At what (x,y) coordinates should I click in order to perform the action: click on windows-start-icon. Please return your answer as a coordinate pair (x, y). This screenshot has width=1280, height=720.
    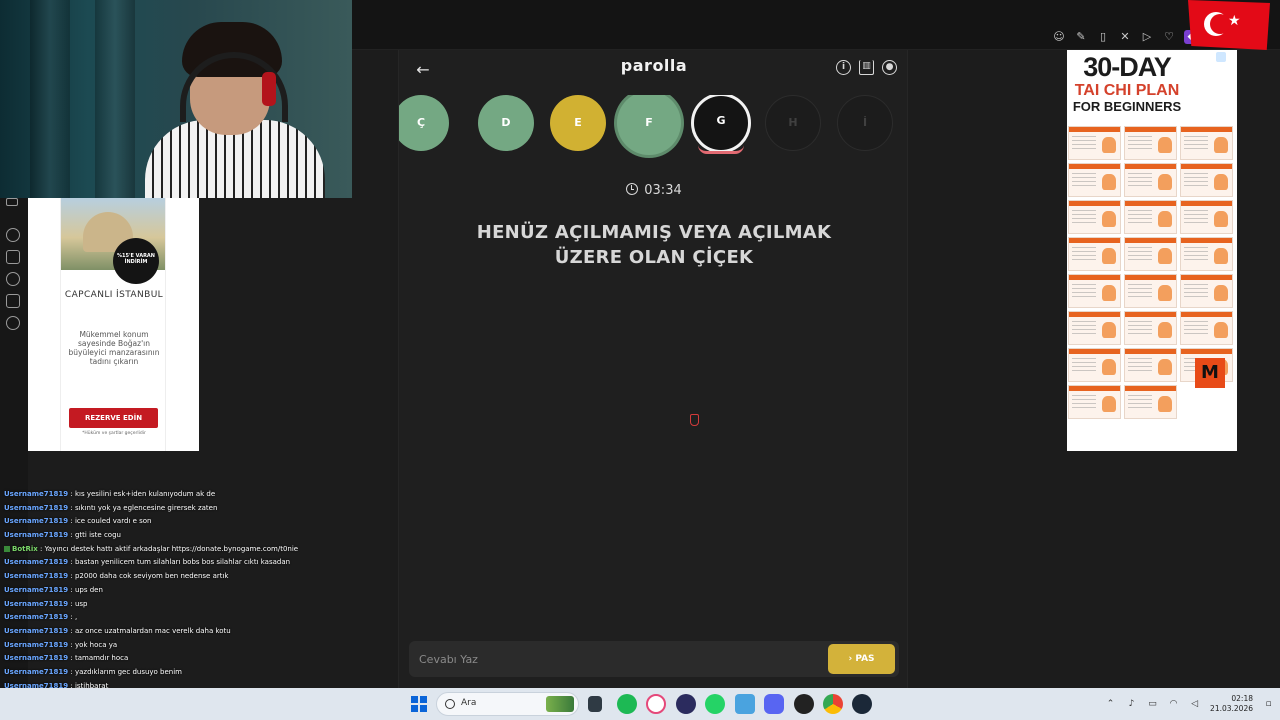
    Looking at the image, I should click on (419, 704).